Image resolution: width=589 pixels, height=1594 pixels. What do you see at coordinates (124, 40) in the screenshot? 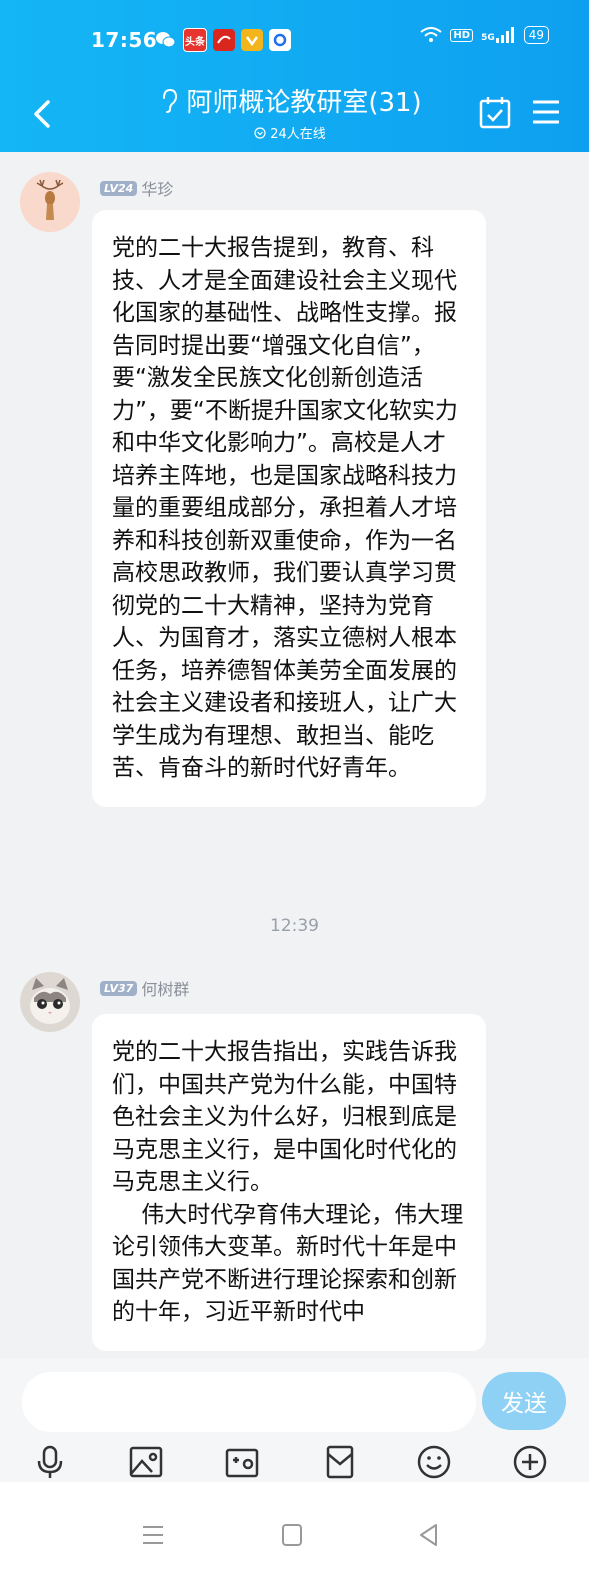
I see `status-time: 17:56` at bounding box center [124, 40].